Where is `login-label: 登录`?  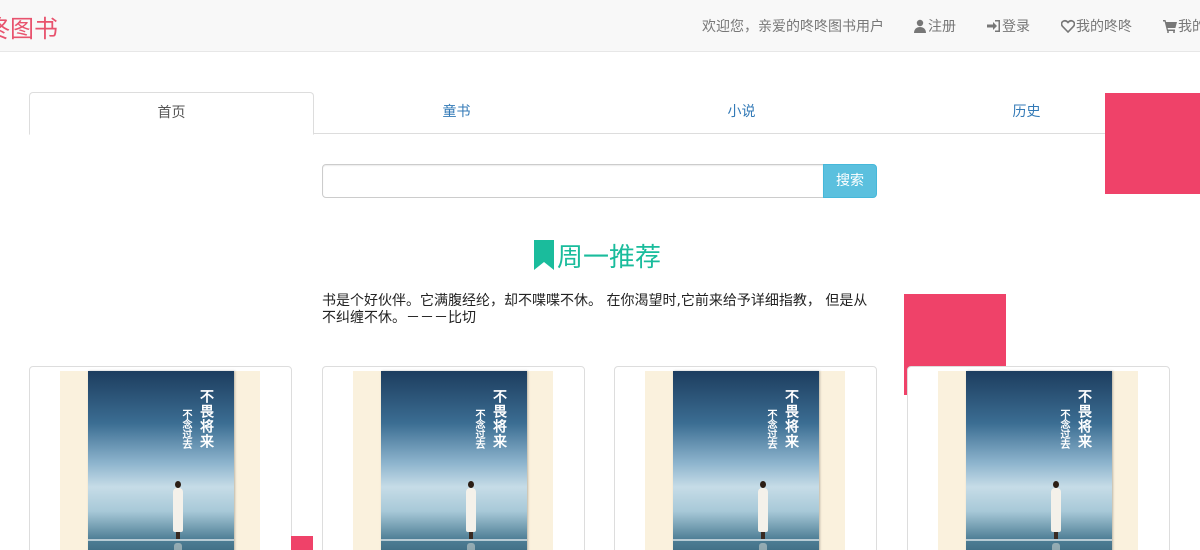 login-label: 登录 is located at coordinates (1016, 27).